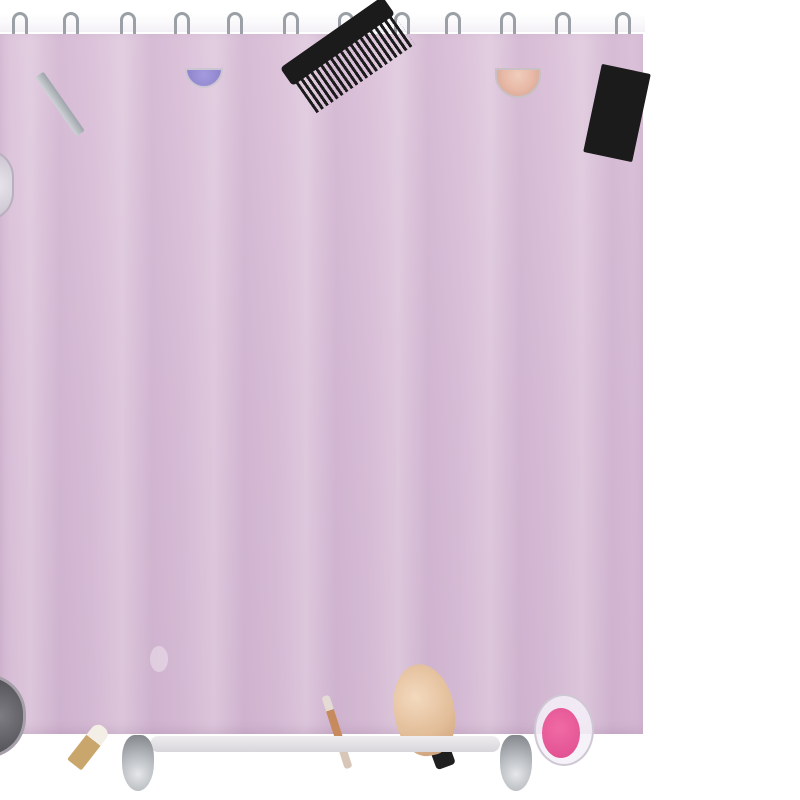 Image resolution: width=800 pixels, height=800 pixels. Describe the element at coordinates (138, 763) in the screenshot. I see `stand-foot-left` at that location.